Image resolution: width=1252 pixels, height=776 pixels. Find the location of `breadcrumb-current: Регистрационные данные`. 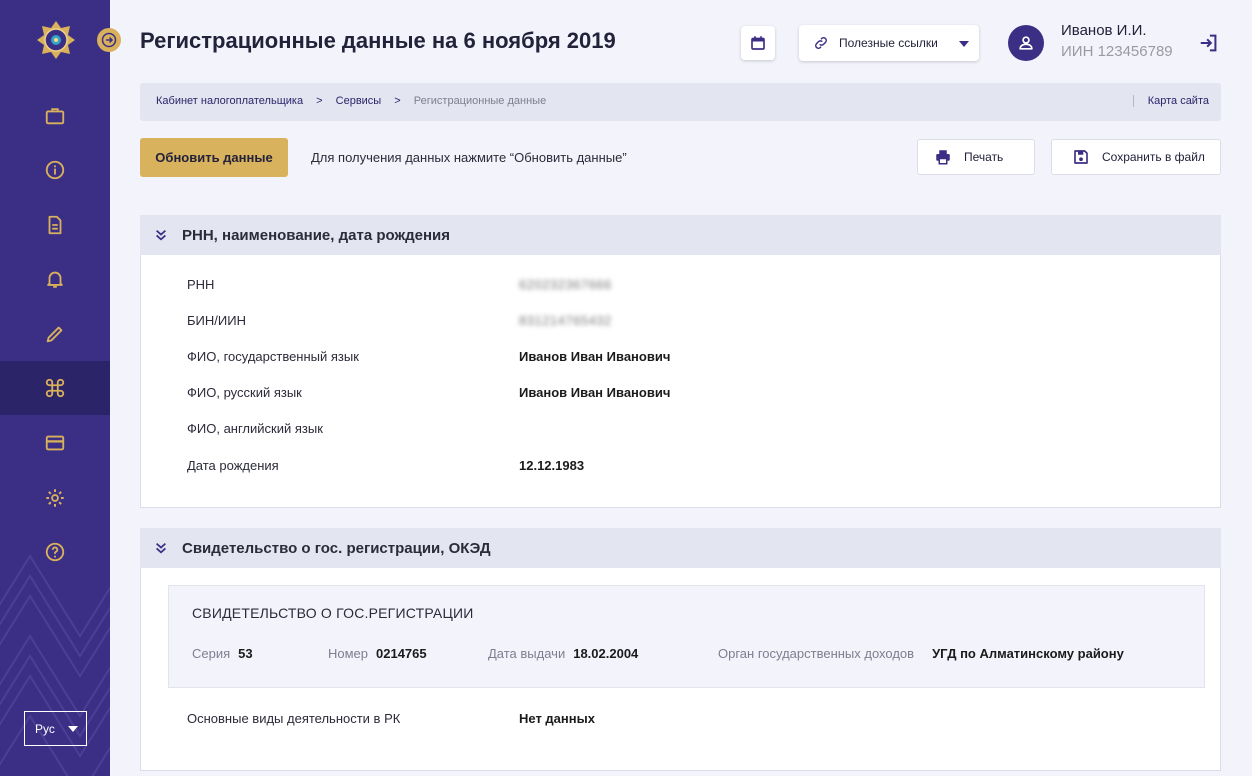

breadcrumb-current: Регистрационные данные is located at coordinates (480, 101).